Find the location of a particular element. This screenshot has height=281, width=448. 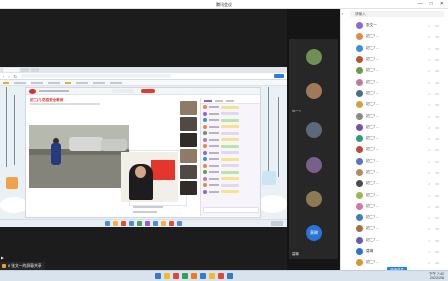

screen-share-text: 8 张文一的屏幕共享 is located at coordinates (25, 266).